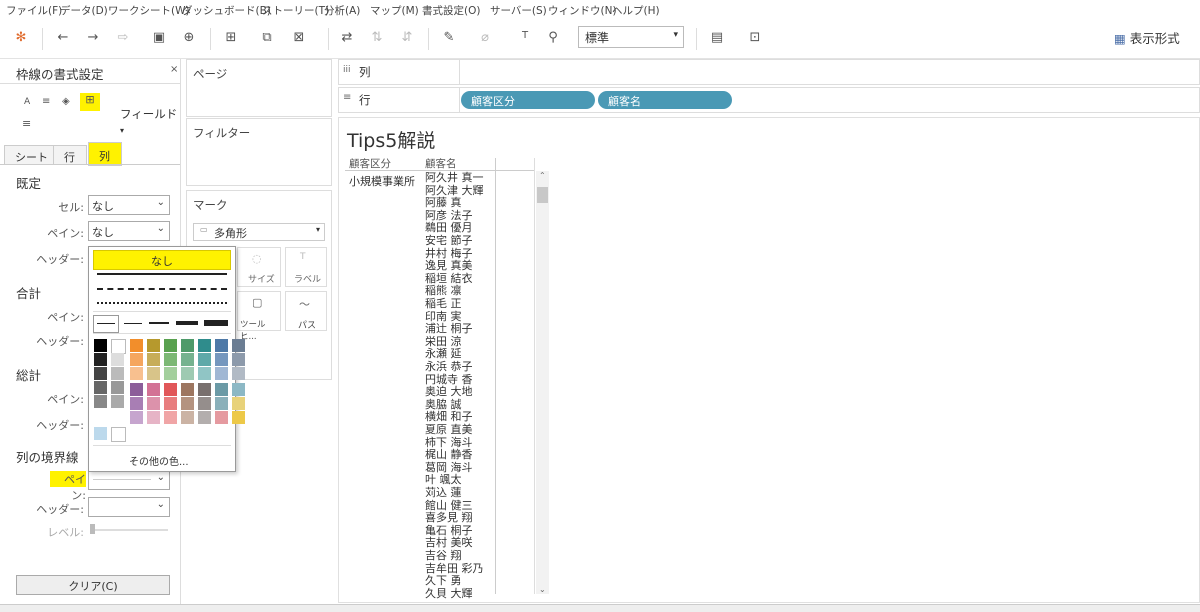 The width and height of the screenshot is (1200, 612). Describe the element at coordinates (717, 37) in the screenshot. I see `card-icon: ▤` at that location.